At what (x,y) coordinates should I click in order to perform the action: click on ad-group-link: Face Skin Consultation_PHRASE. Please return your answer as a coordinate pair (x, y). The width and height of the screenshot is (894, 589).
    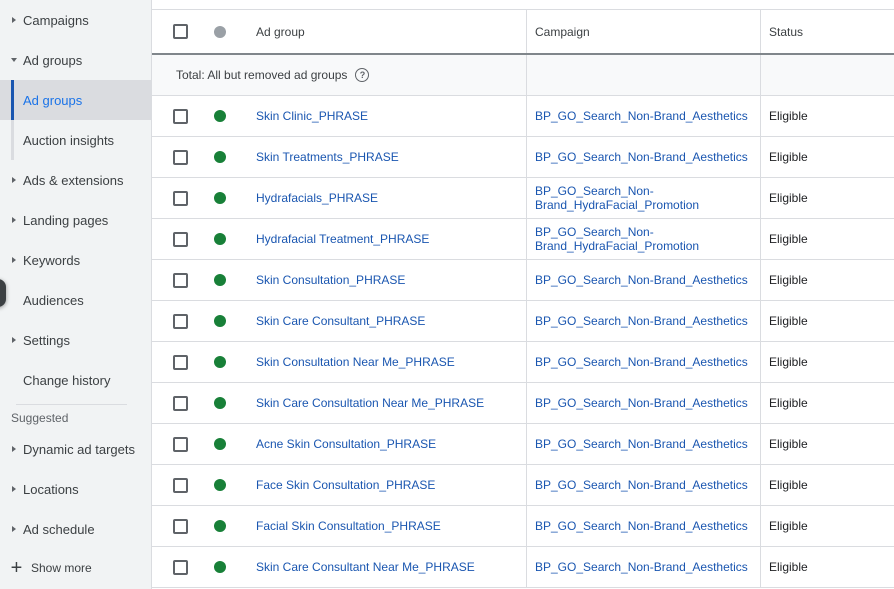
    Looking at the image, I should click on (380, 485).